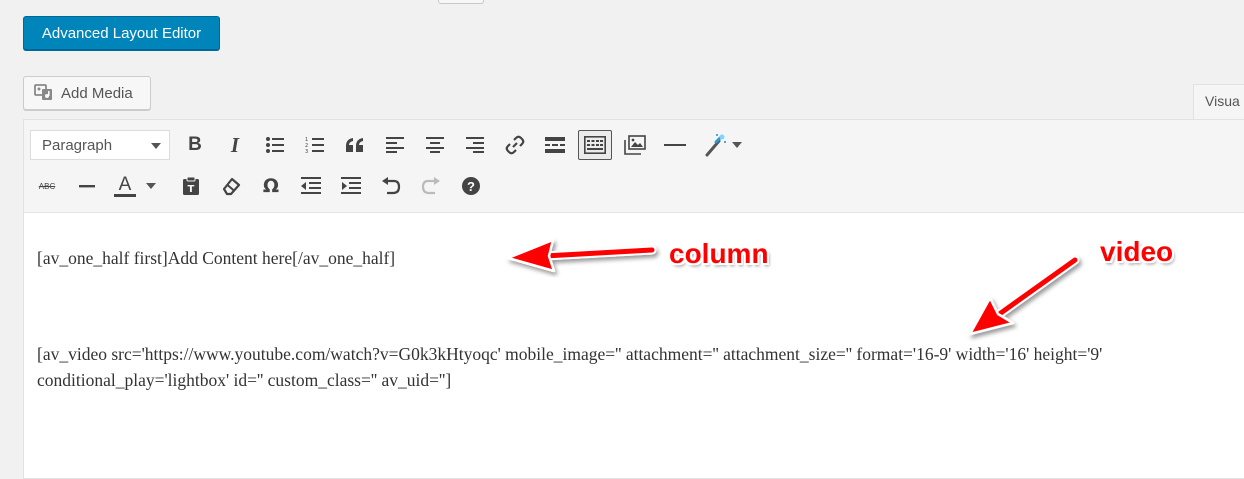 The height and width of the screenshot is (479, 1244). I want to click on outdent-icon, so click(311, 185).